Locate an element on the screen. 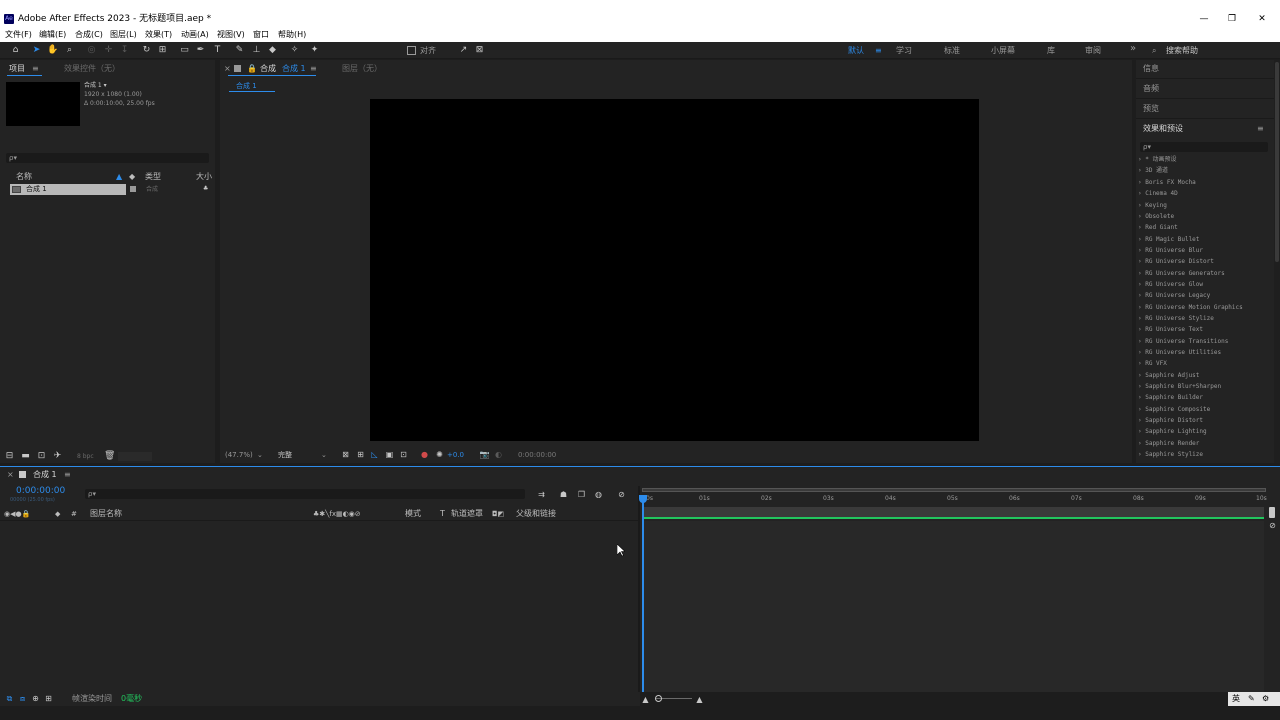  col-mode: 模式 is located at coordinates (413, 514).